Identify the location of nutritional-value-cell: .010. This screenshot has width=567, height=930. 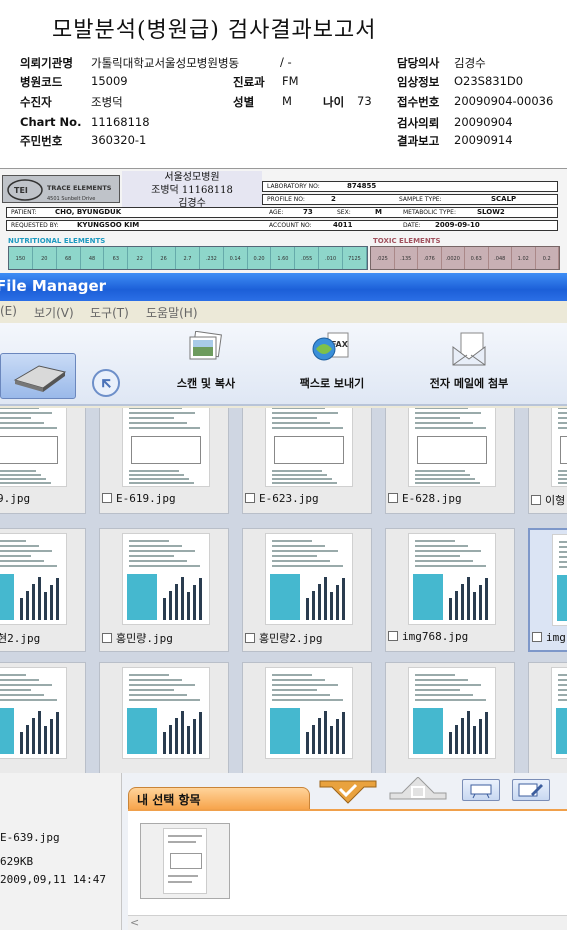
(331, 258).